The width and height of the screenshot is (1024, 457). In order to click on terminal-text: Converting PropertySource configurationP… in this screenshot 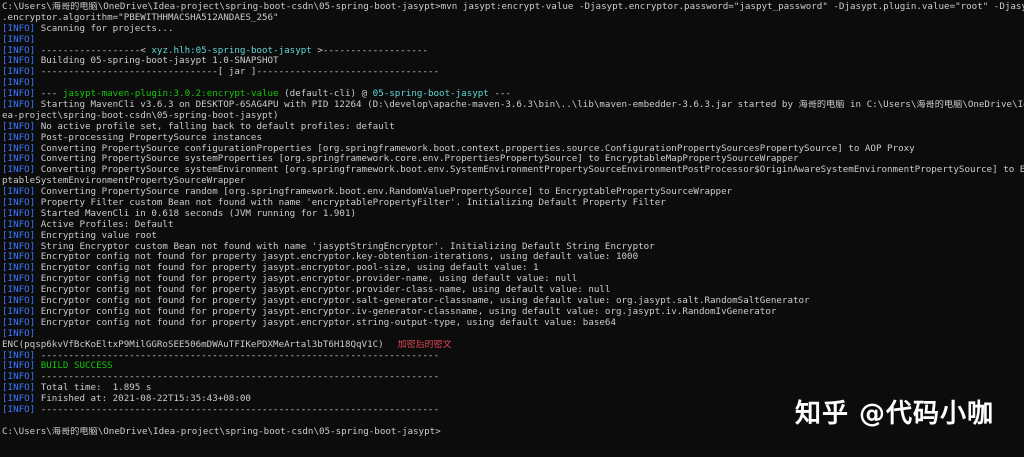, I will do `click(475, 148)`.